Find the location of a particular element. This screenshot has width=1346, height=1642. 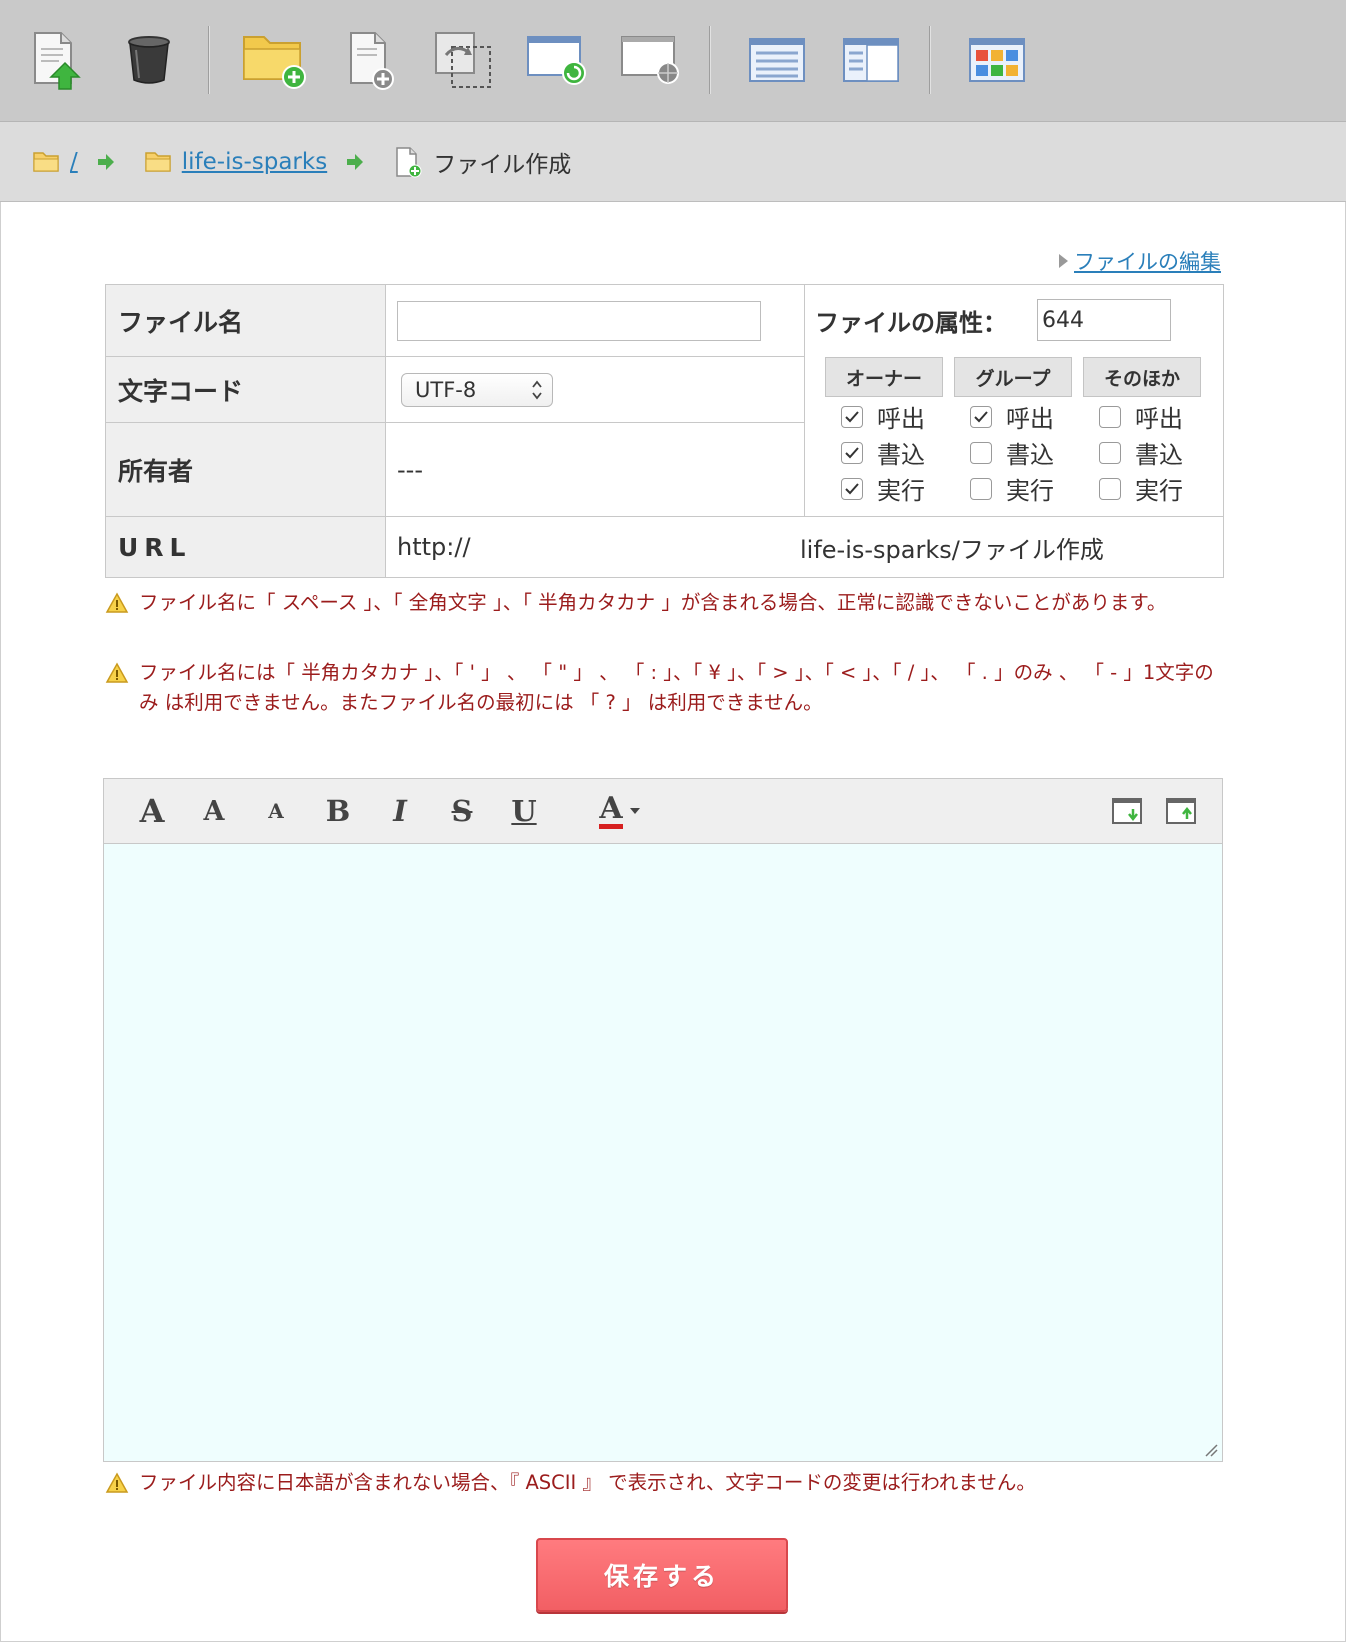

trash-icon is located at coordinates (149, 60).